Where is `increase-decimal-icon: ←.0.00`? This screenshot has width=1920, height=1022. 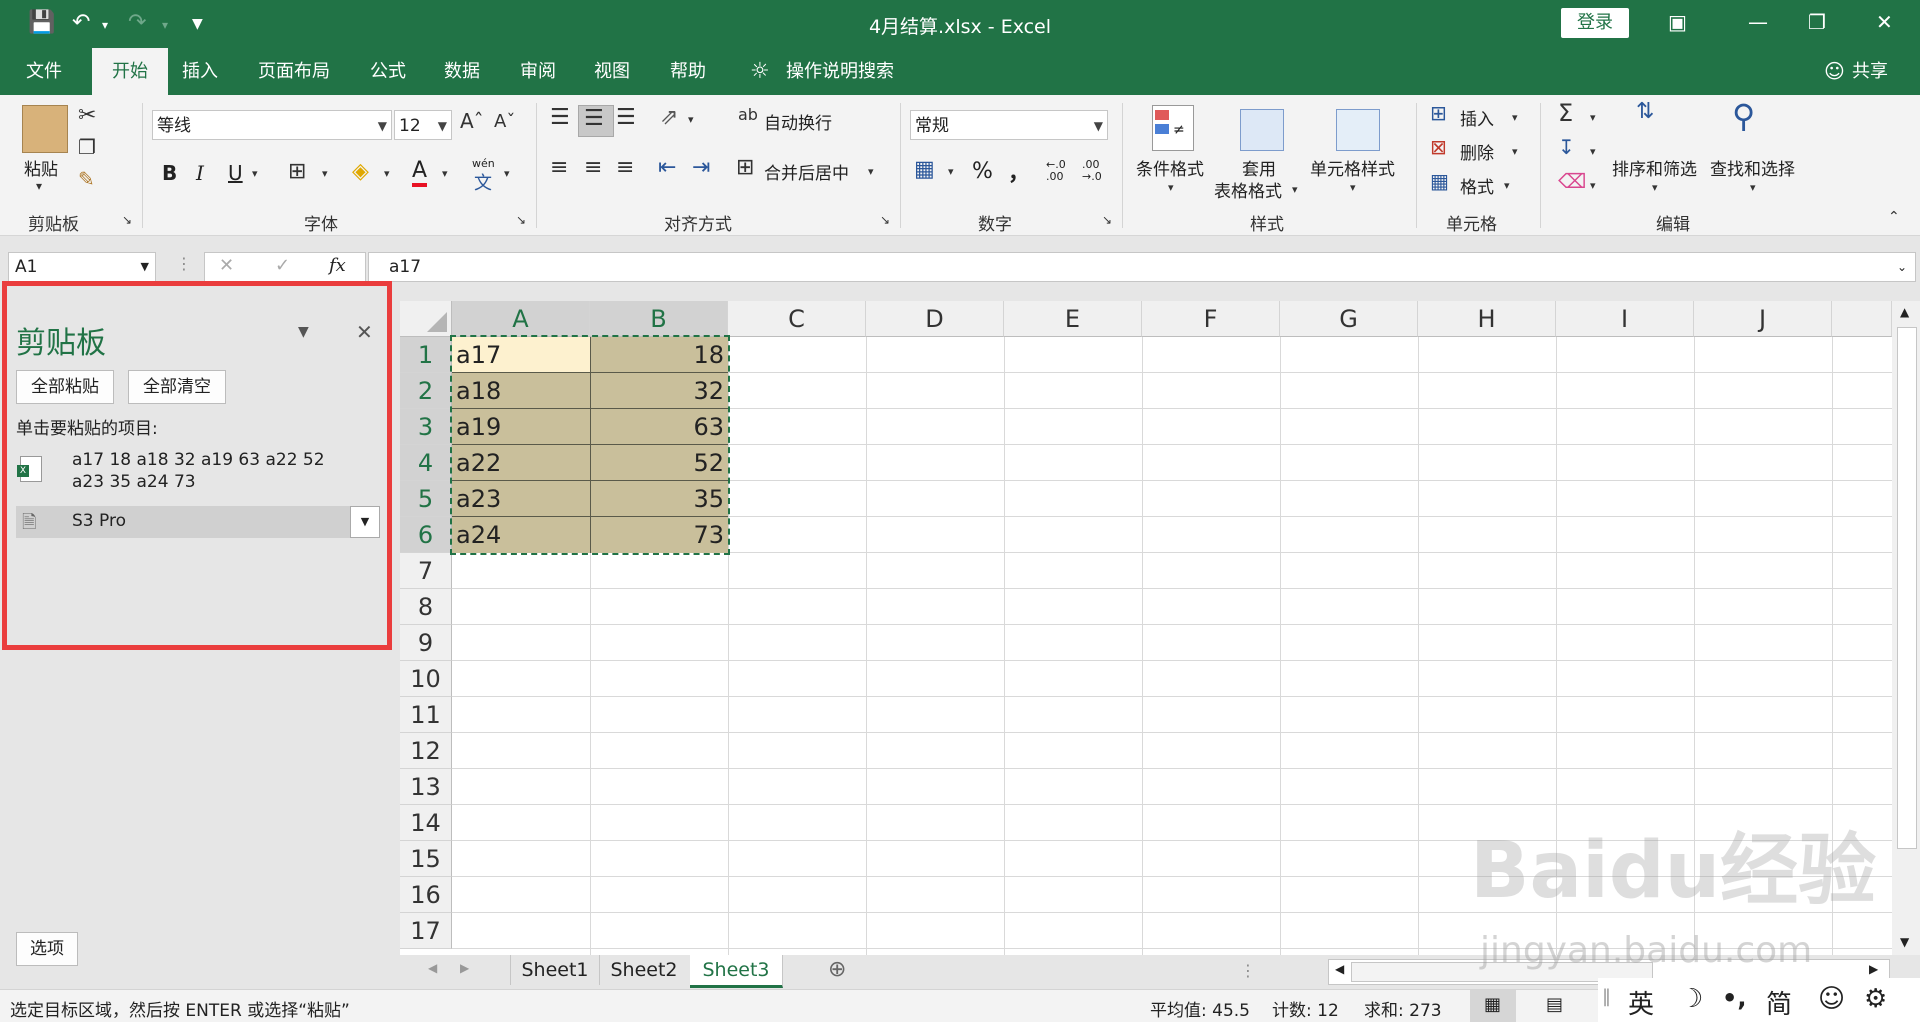
increase-decimal-icon: ←.0.00 is located at coordinates (1056, 171).